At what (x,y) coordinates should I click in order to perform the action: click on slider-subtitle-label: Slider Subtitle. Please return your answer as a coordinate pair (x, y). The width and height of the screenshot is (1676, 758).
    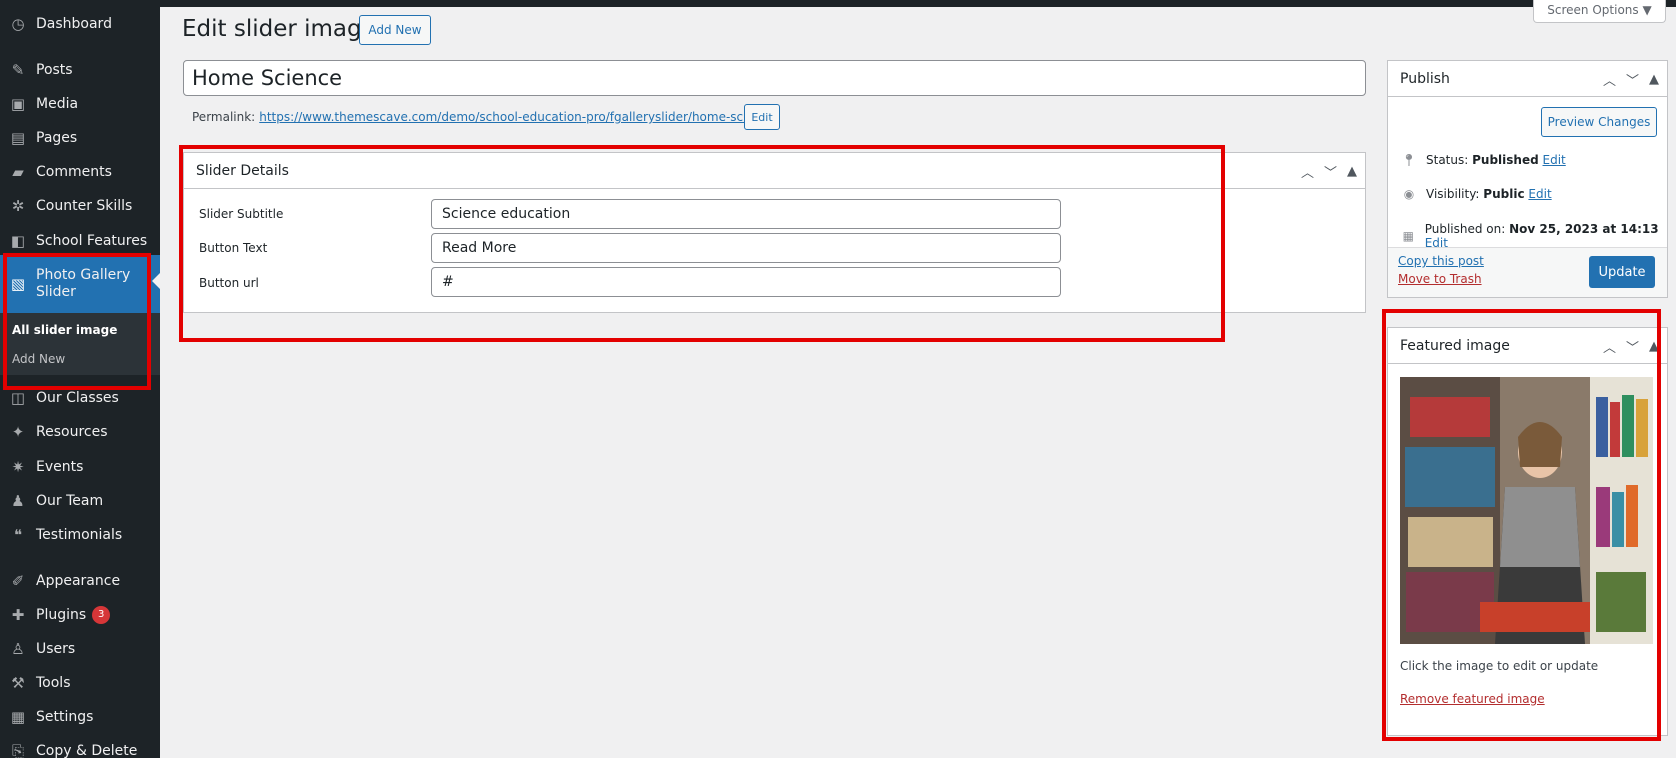
    Looking at the image, I should click on (241, 214).